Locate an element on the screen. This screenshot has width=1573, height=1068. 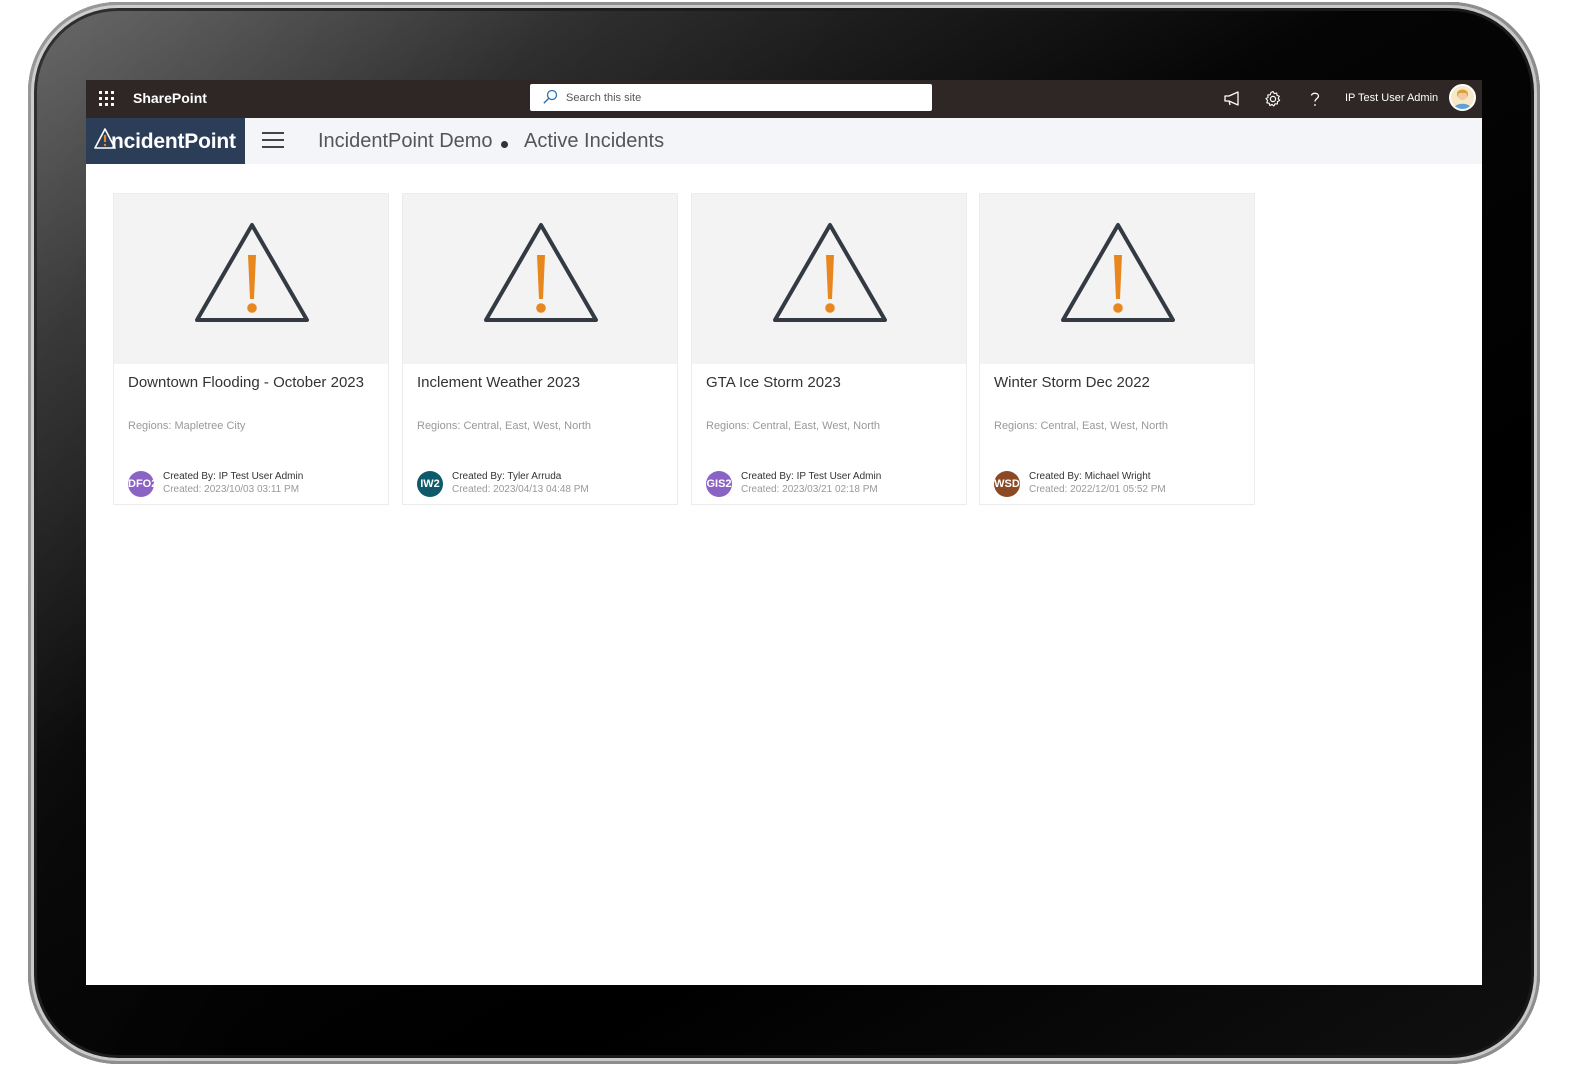
card-created-date: Created: 2022/12/01 05:52 PM is located at coordinates (1097, 489).